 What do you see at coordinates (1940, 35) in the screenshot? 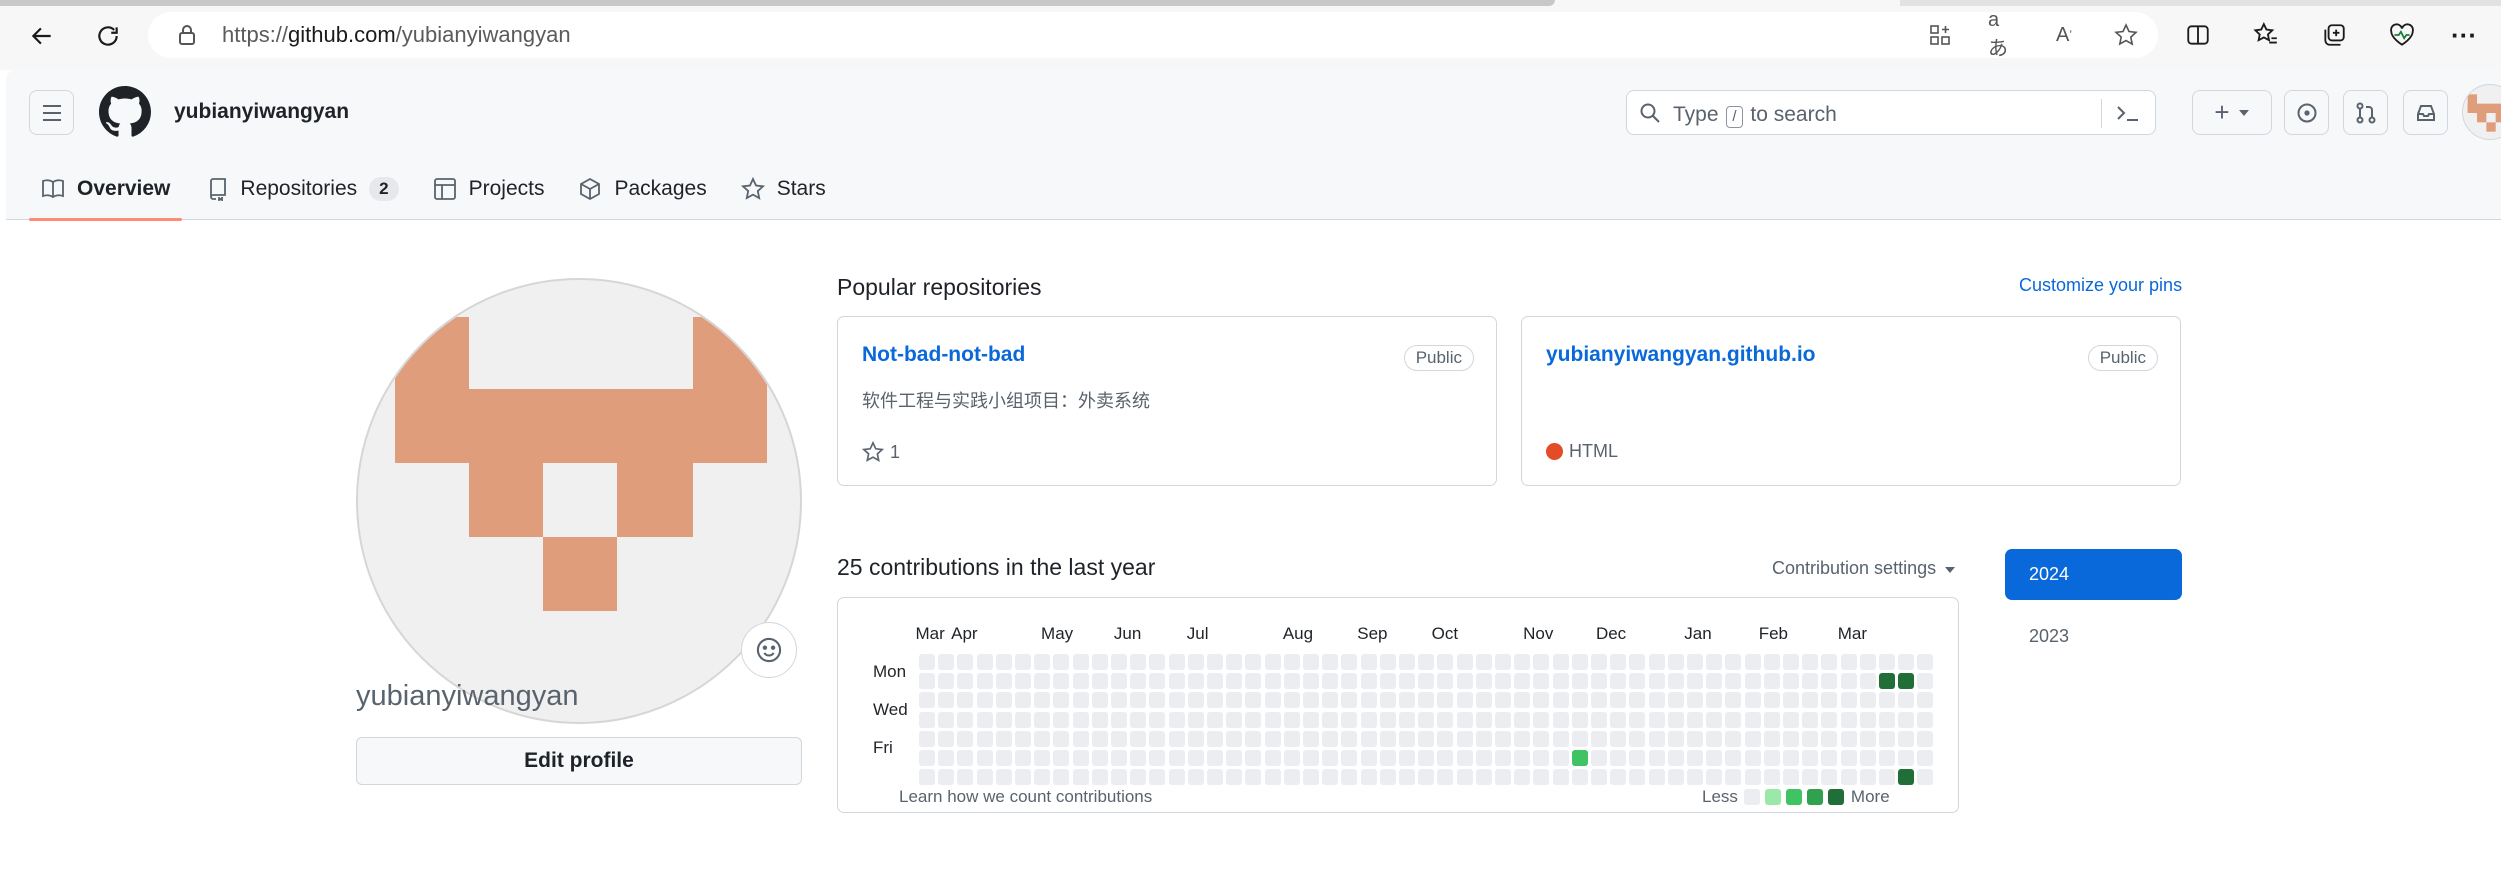
I see `apps-icon` at bounding box center [1940, 35].